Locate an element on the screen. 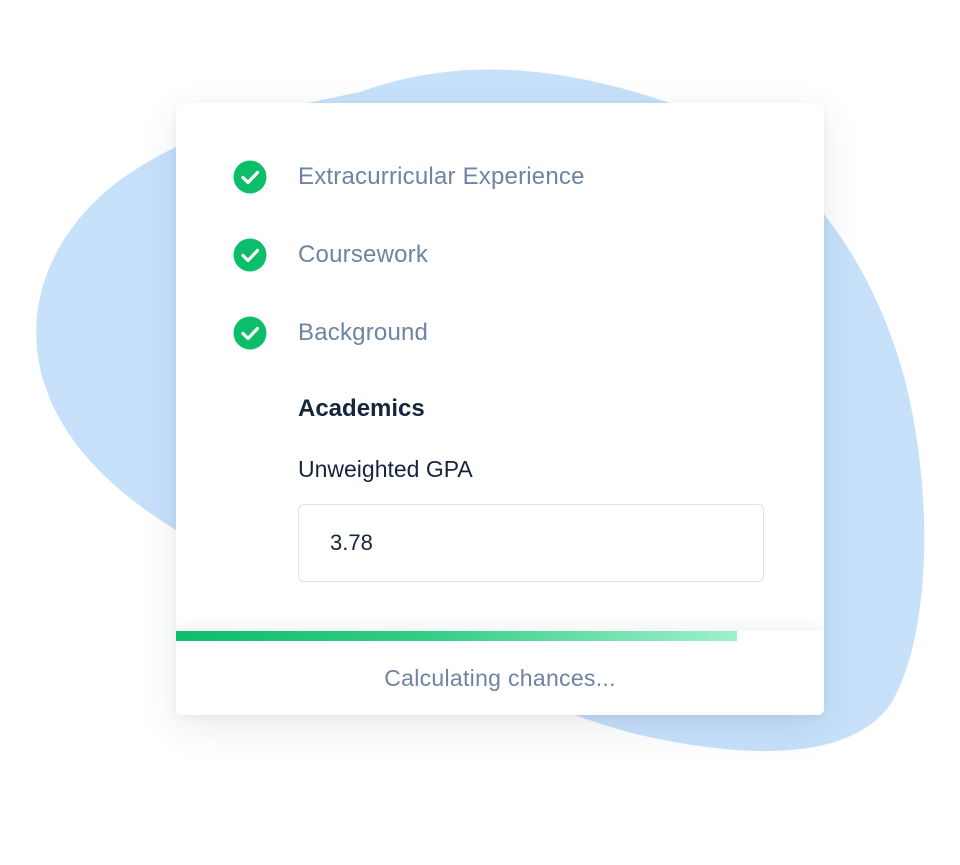  progress-bar is located at coordinates (500, 636).